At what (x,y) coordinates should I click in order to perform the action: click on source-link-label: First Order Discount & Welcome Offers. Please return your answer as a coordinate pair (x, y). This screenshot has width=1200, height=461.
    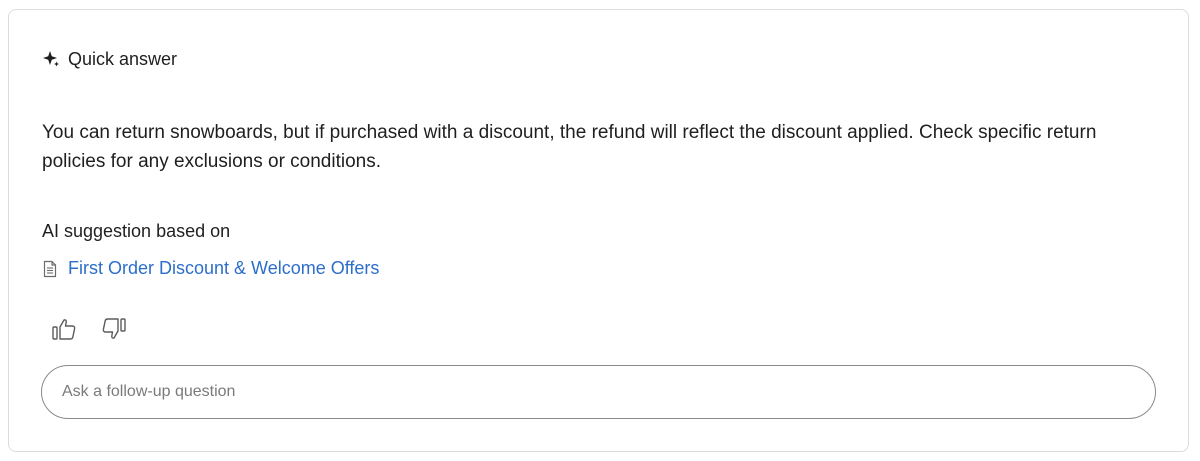
    Looking at the image, I should click on (224, 268).